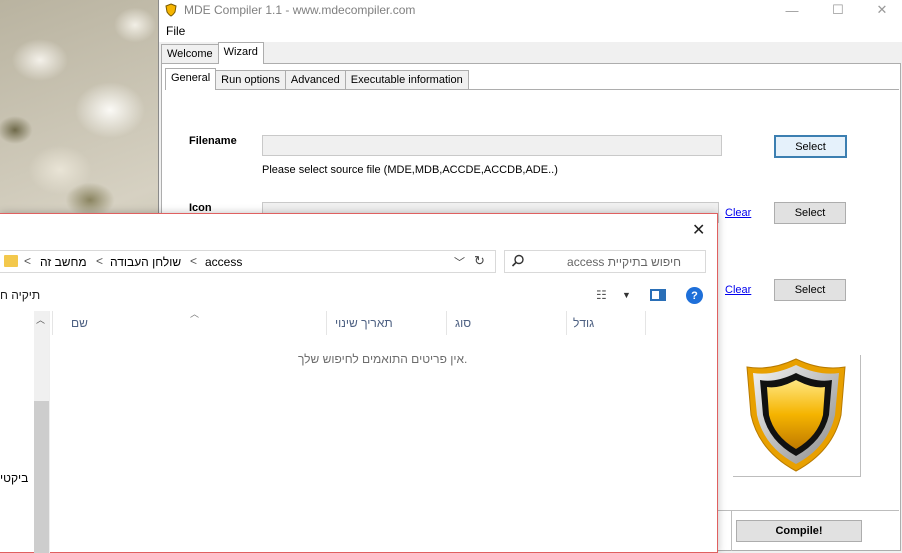 This screenshot has width=902, height=553. I want to click on outer-tabs: Welcome Wizard, so click(212, 53).